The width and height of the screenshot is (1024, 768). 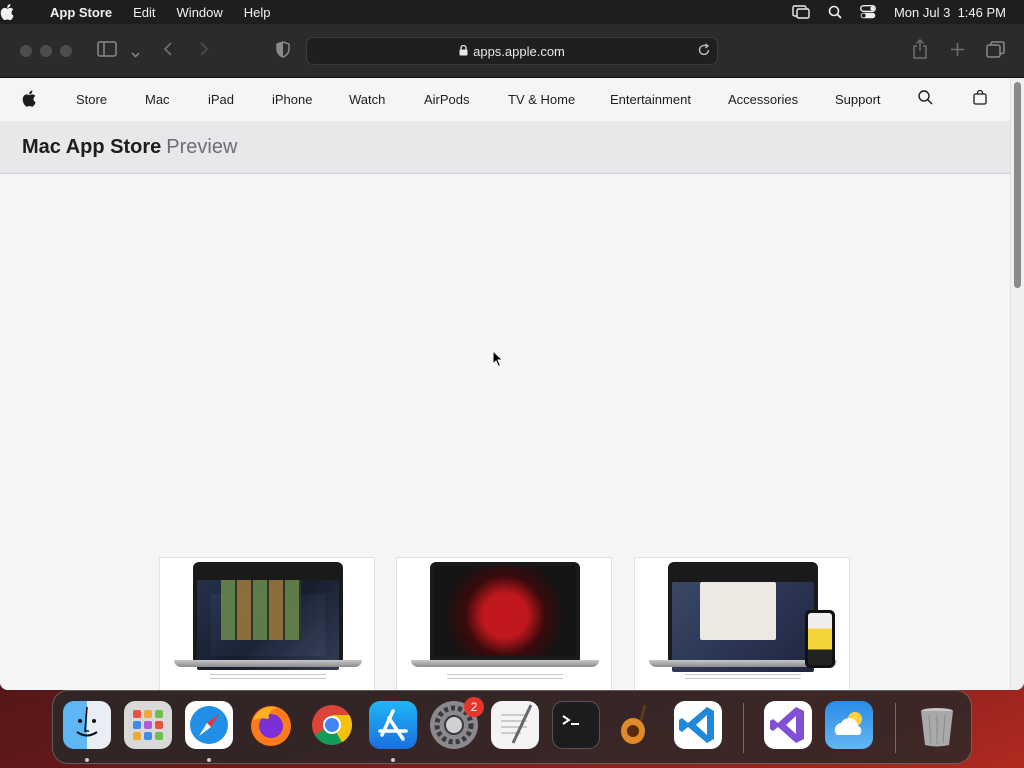 I want to click on dock: 2, so click(x=512, y=727).